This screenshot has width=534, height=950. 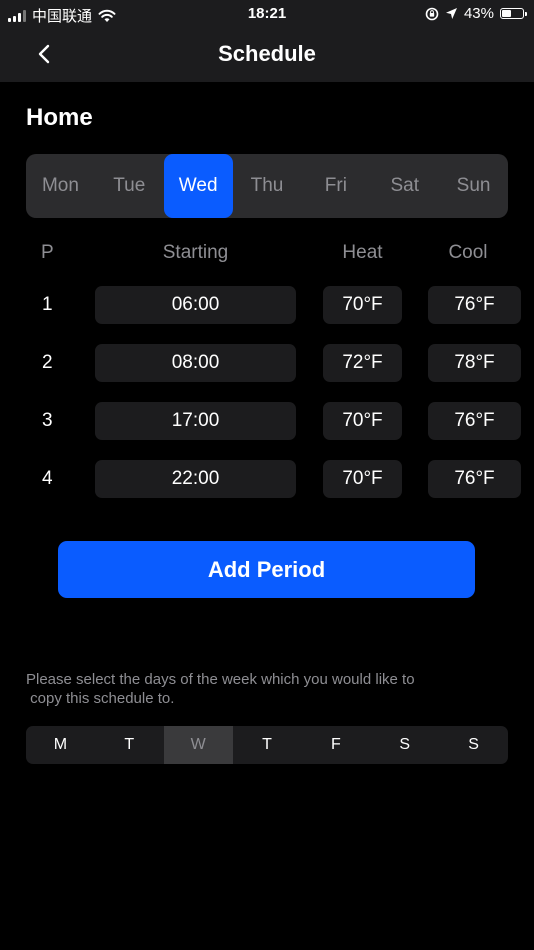 What do you see at coordinates (47, 362) in the screenshot?
I see `period-number: 2` at bounding box center [47, 362].